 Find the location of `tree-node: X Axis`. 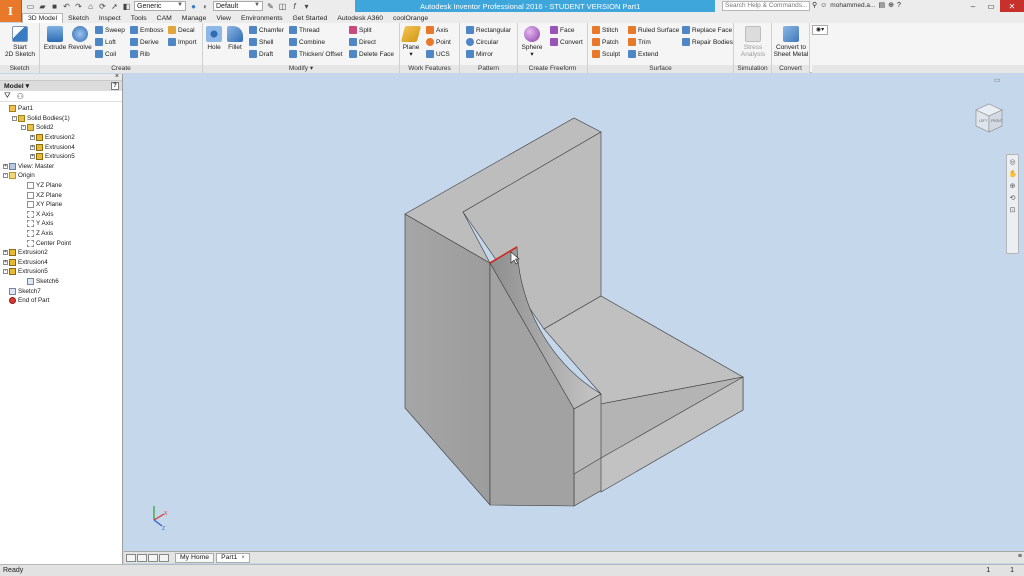

tree-node: X Axis is located at coordinates (61, 215).